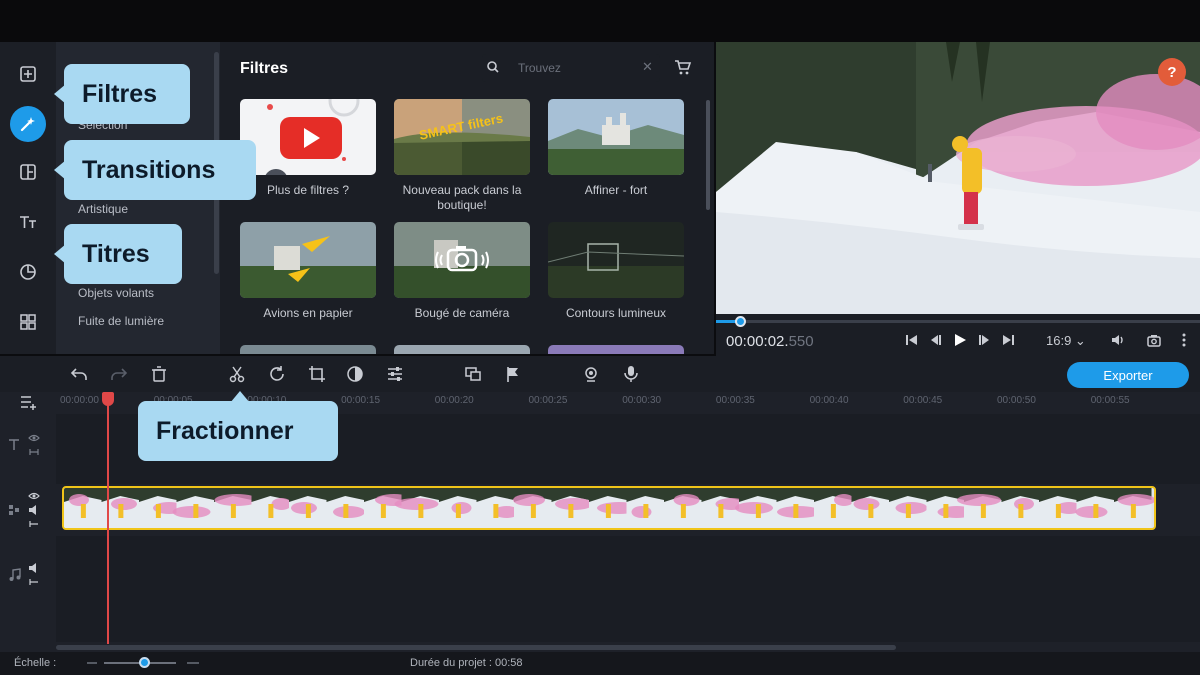 This screenshot has width=1200, height=675. Describe the element at coordinates (454, 400) in the screenshot. I see `ruler-tick-label: 00:00:20` at that location.